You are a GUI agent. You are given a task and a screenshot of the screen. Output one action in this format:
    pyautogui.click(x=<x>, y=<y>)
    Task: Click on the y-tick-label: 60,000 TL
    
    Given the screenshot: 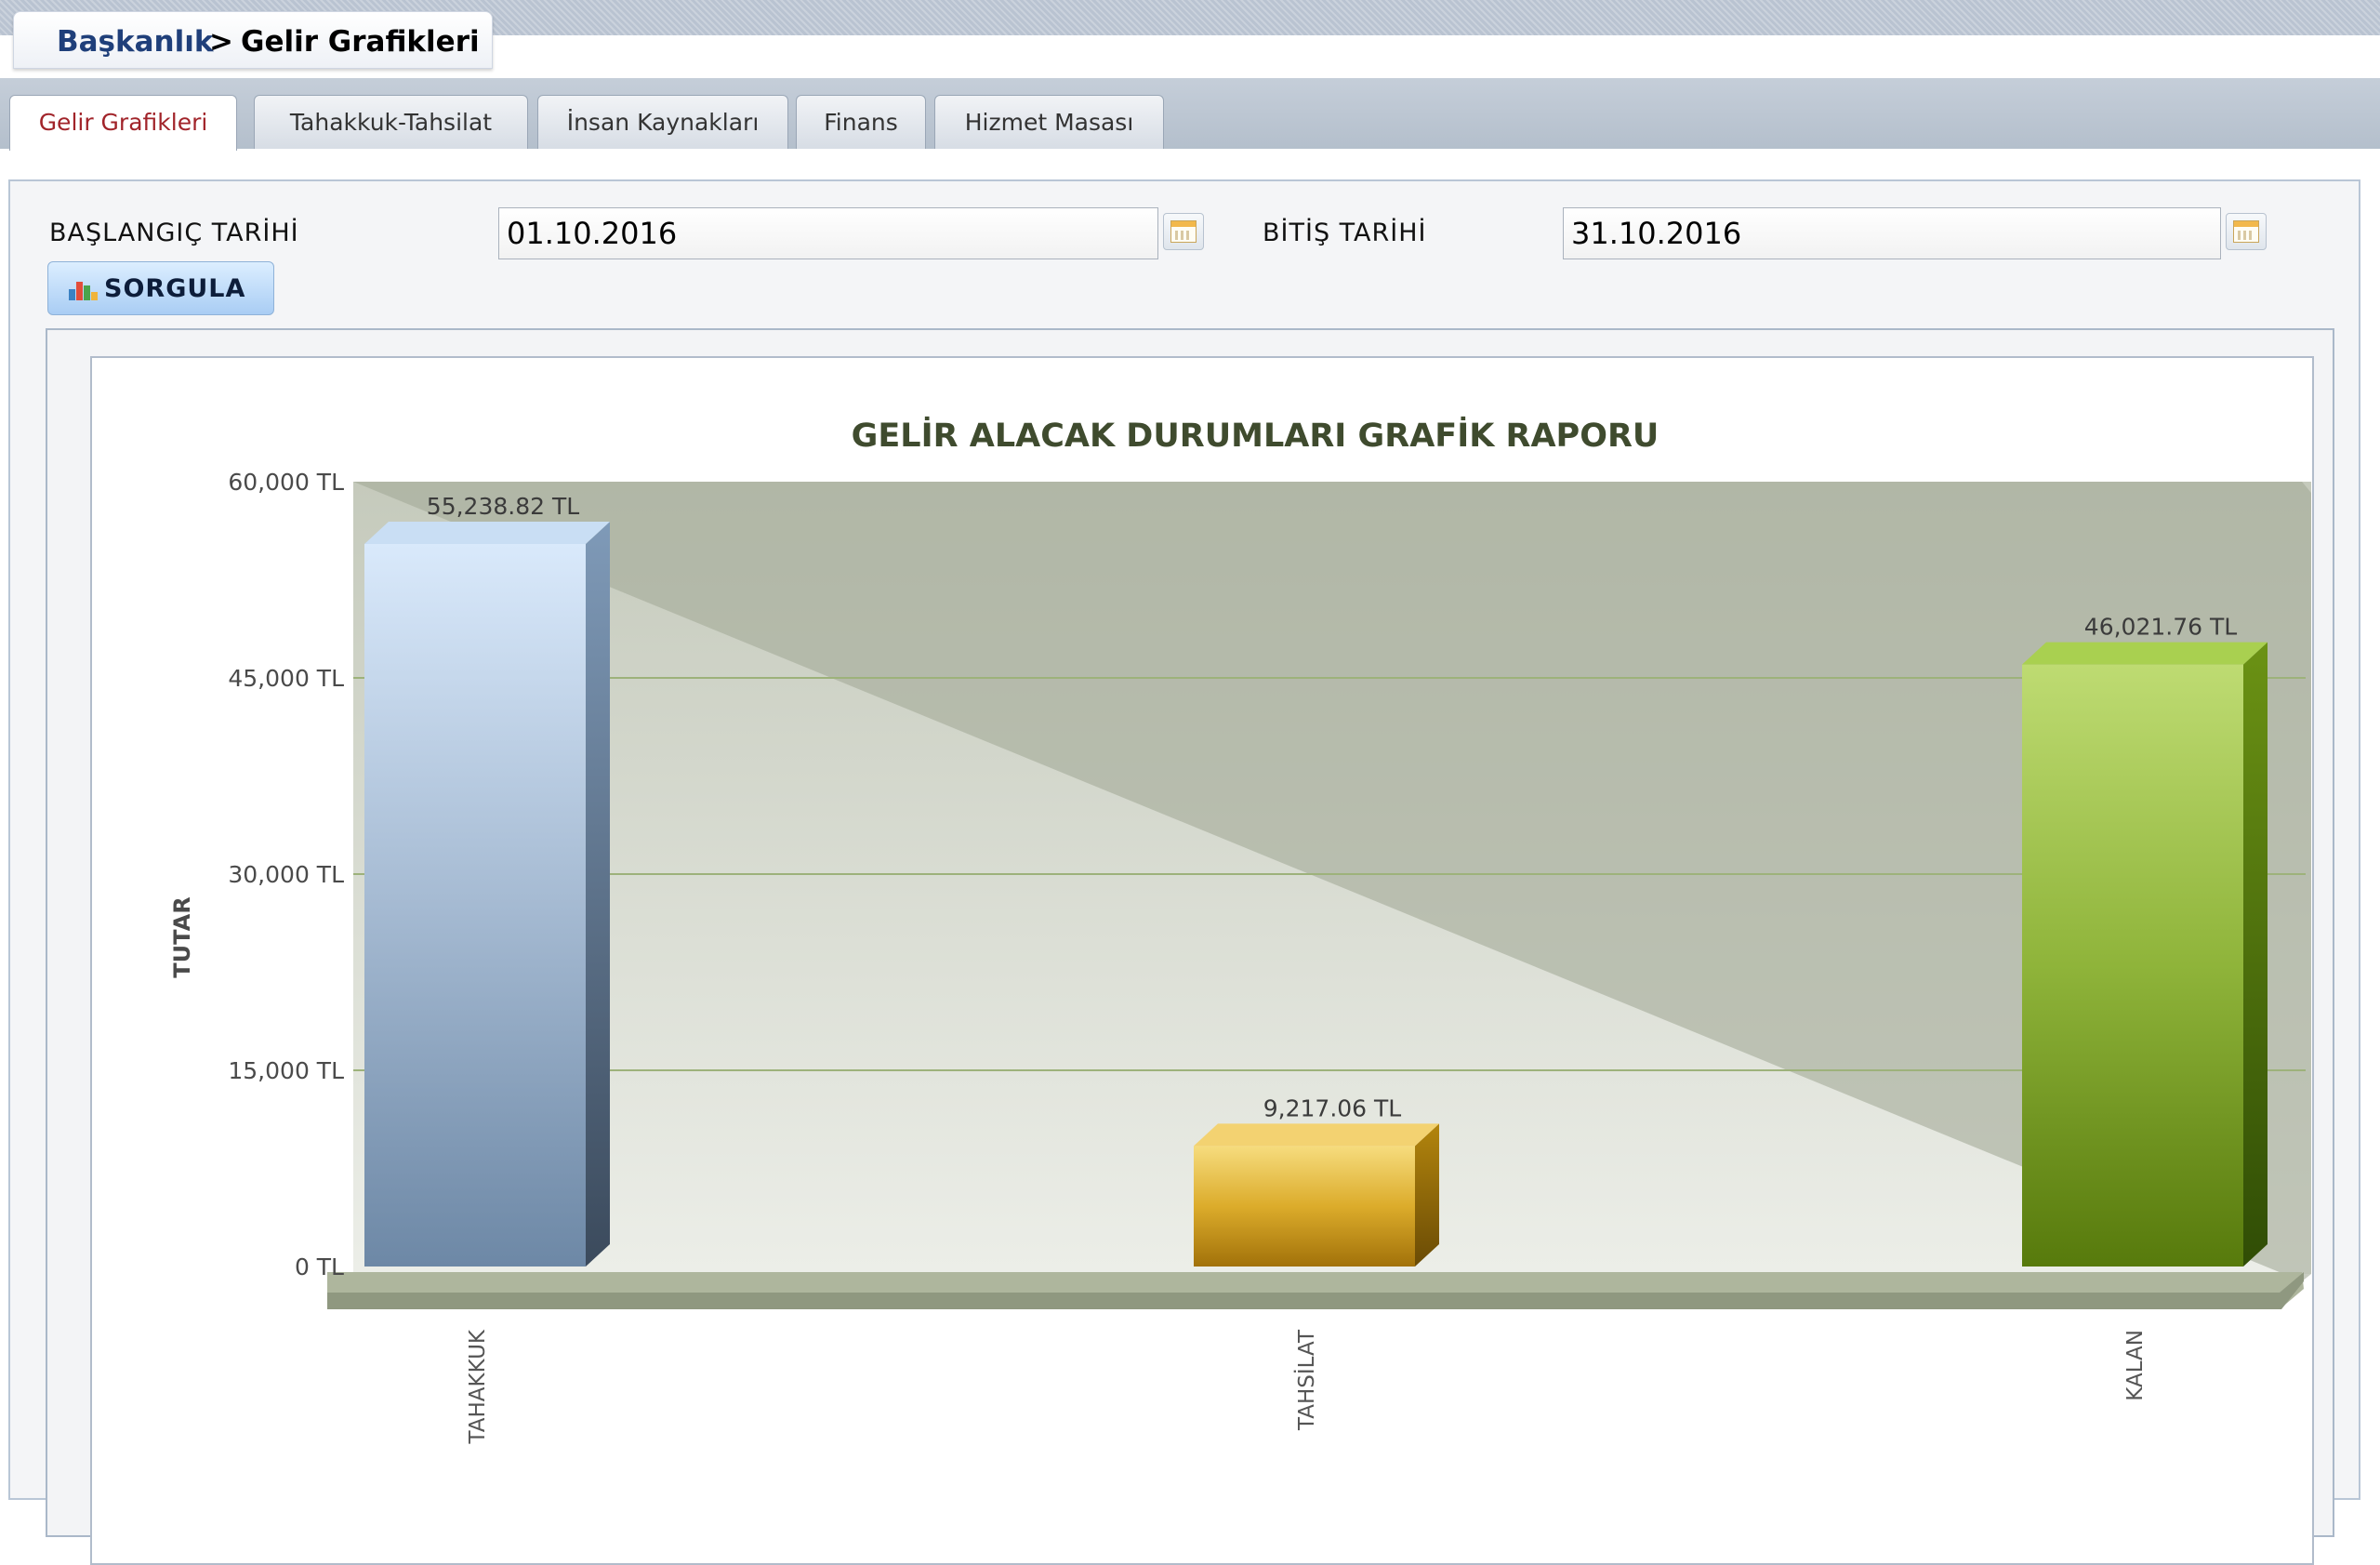 What is the action you would take?
    pyautogui.click(x=286, y=482)
    